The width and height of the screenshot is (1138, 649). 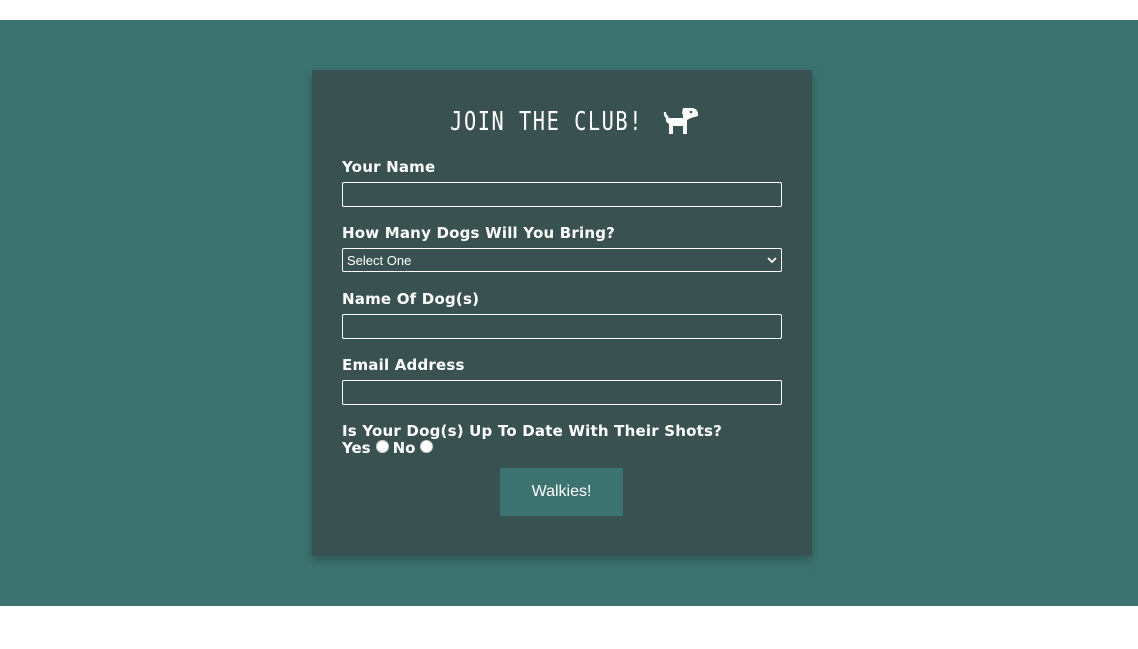 I want to click on dog-count-selected: Select One, so click(x=379, y=260).